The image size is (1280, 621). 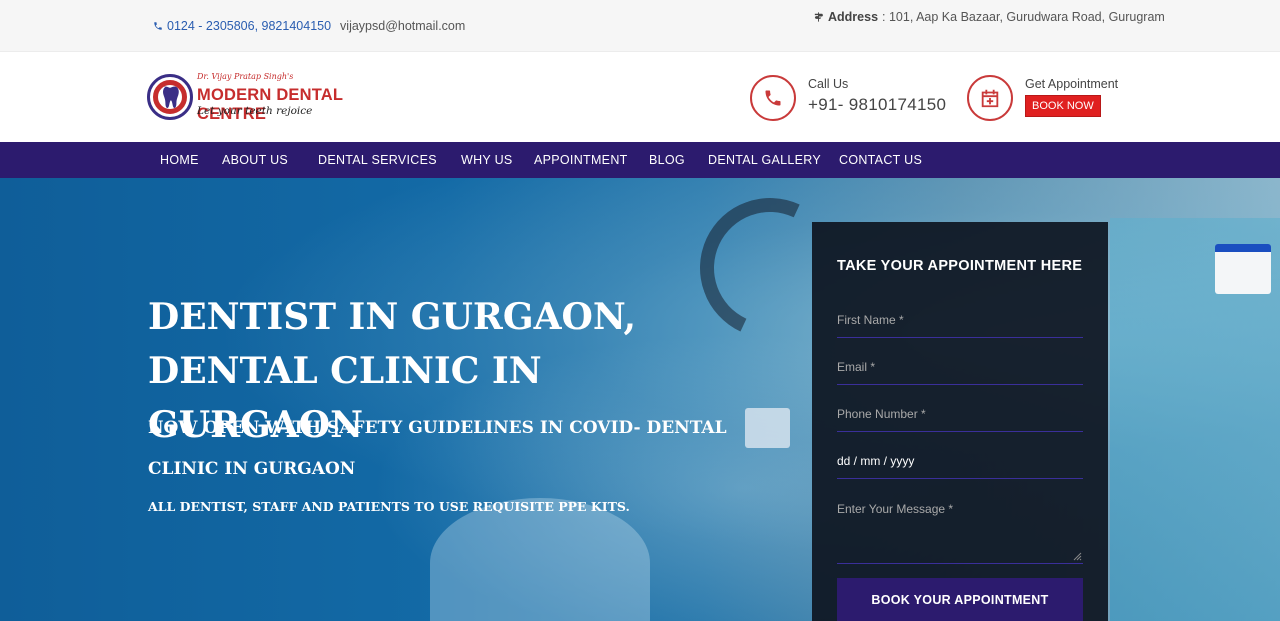 I want to click on phone-circle-icon, so click(x=773, y=98).